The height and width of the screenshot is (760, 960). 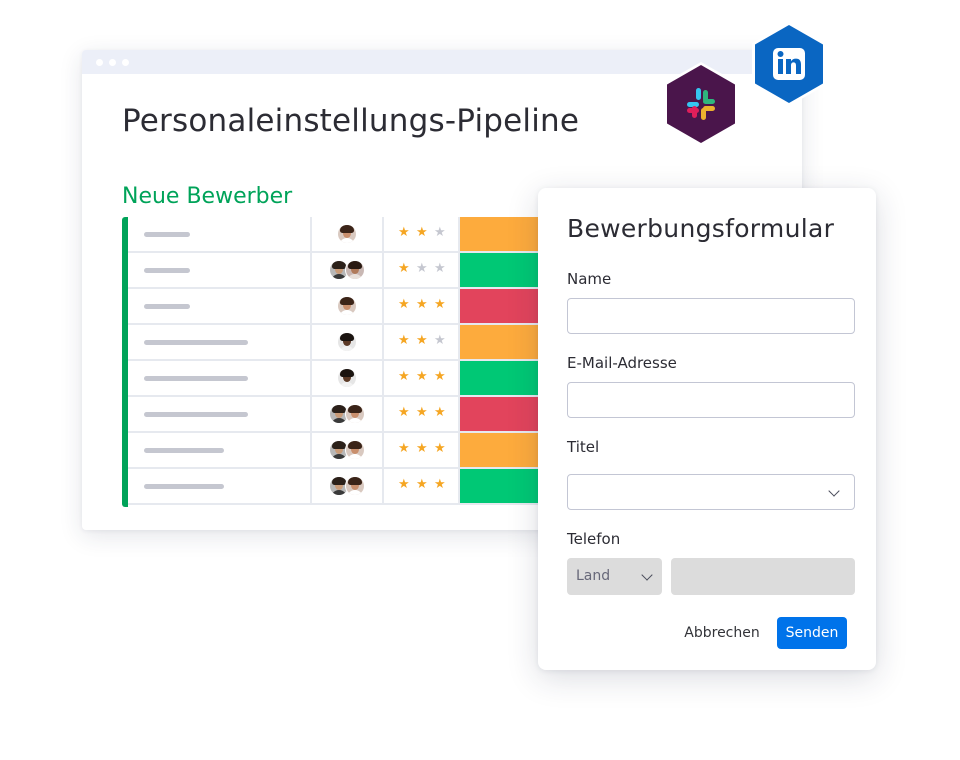 I want to click on name-field, so click(x=711, y=316).